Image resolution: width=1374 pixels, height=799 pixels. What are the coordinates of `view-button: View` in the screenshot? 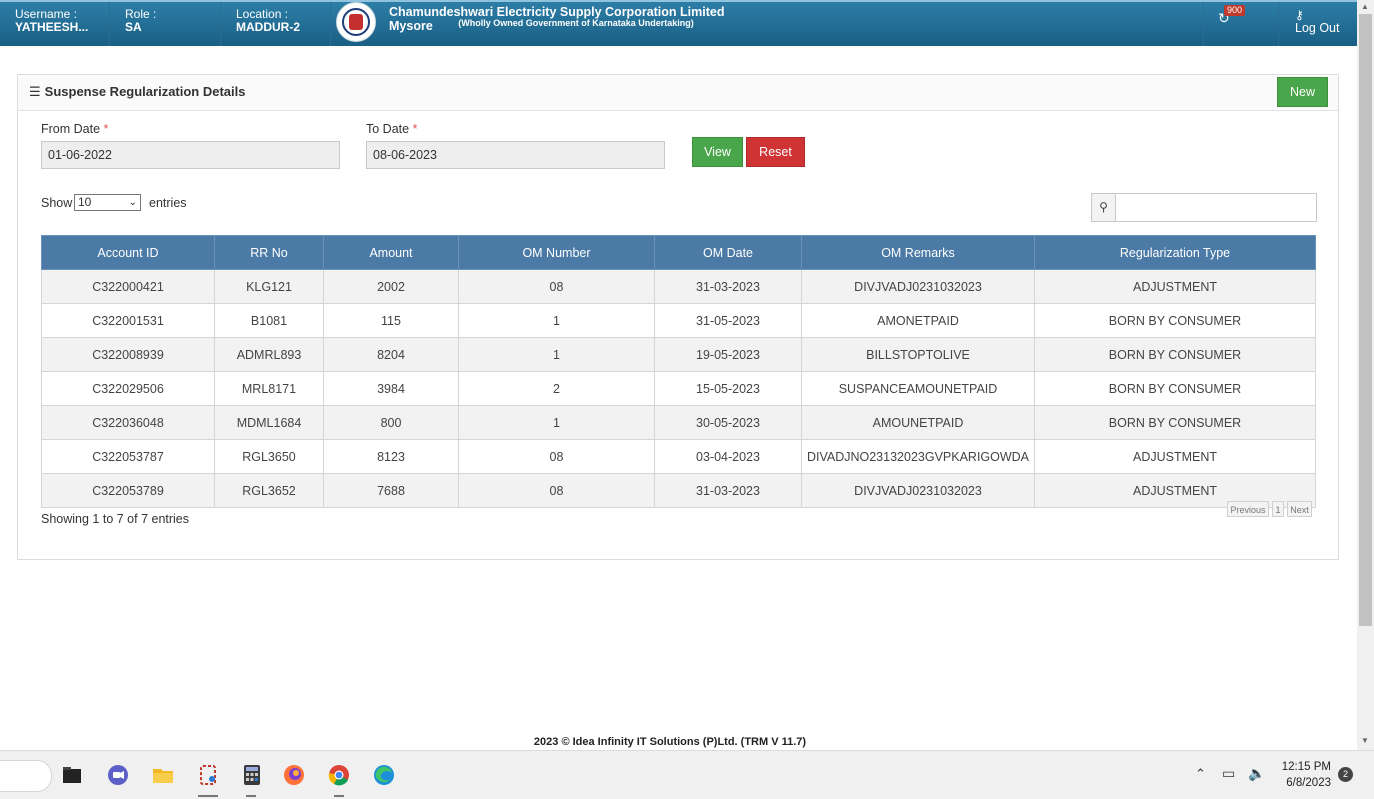 It's located at (717, 152).